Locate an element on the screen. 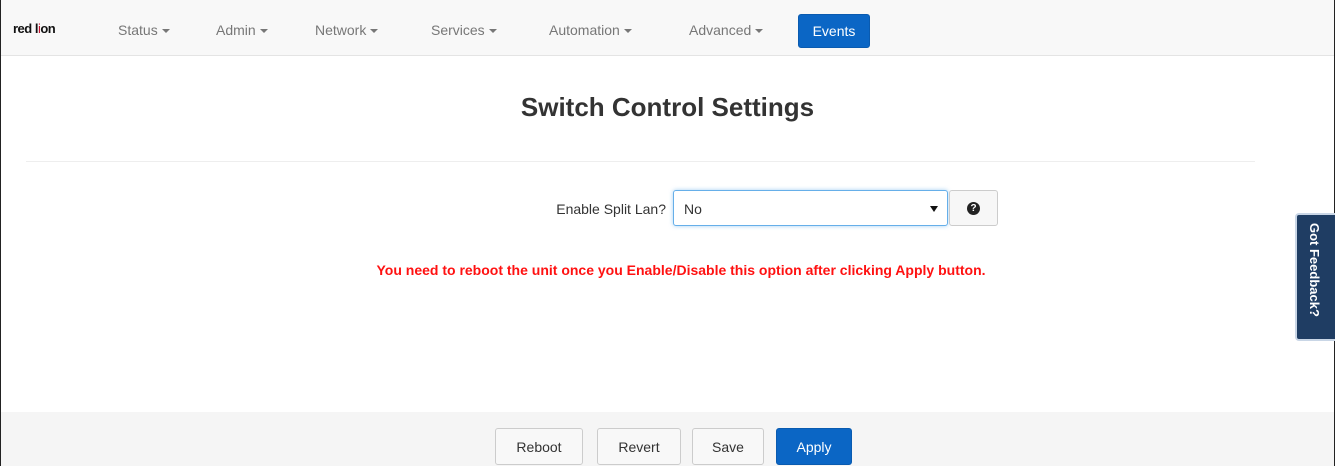 Image resolution: width=1335 pixels, height=466 pixels. reboot-button: Reboot is located at coordinates (539, 446).